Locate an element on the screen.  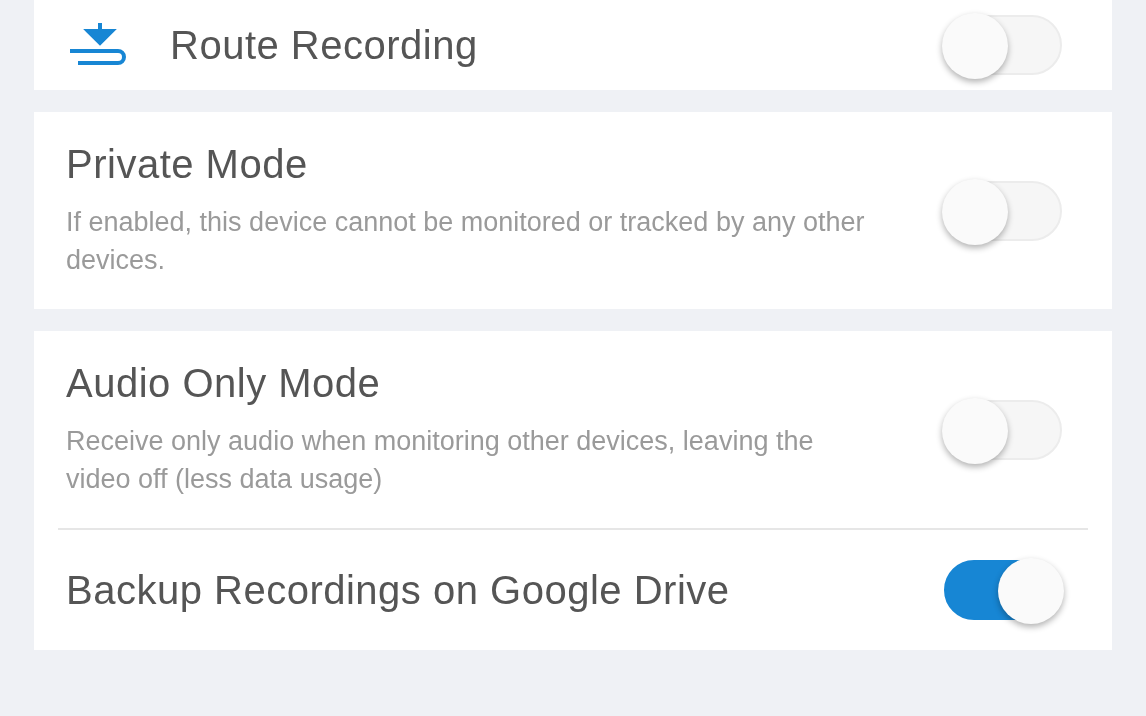
setting-description: Receive only audio when monitoring other devices, leaving the video off (less data usage) is located at coordinates (440, 460).